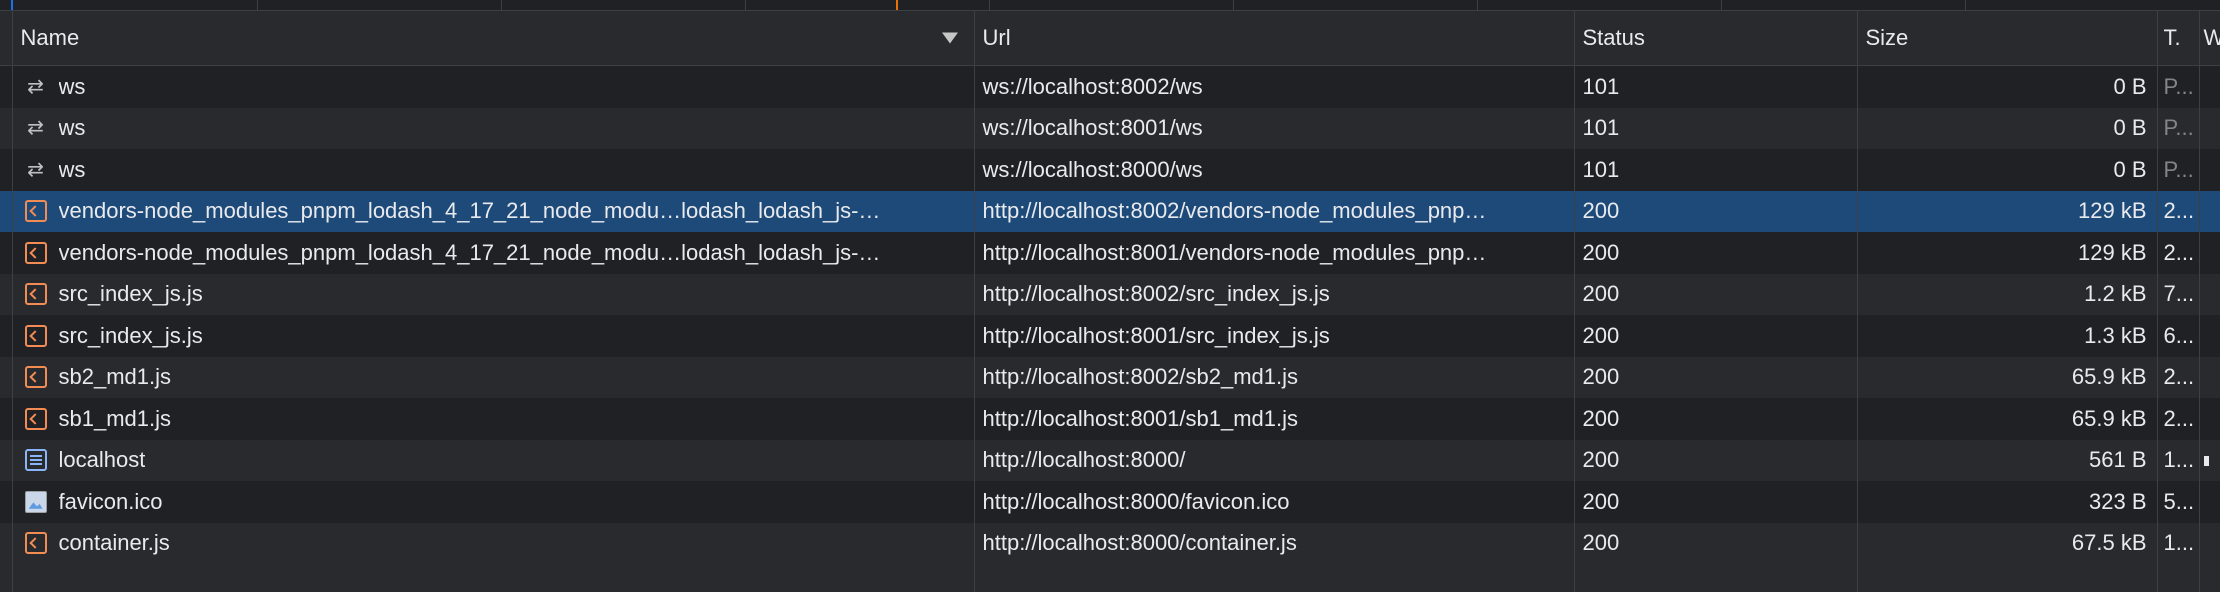  Describe the element at coordinates (2209, 38) in the screenshot. I see `column-header-waterfall: W` at that location.